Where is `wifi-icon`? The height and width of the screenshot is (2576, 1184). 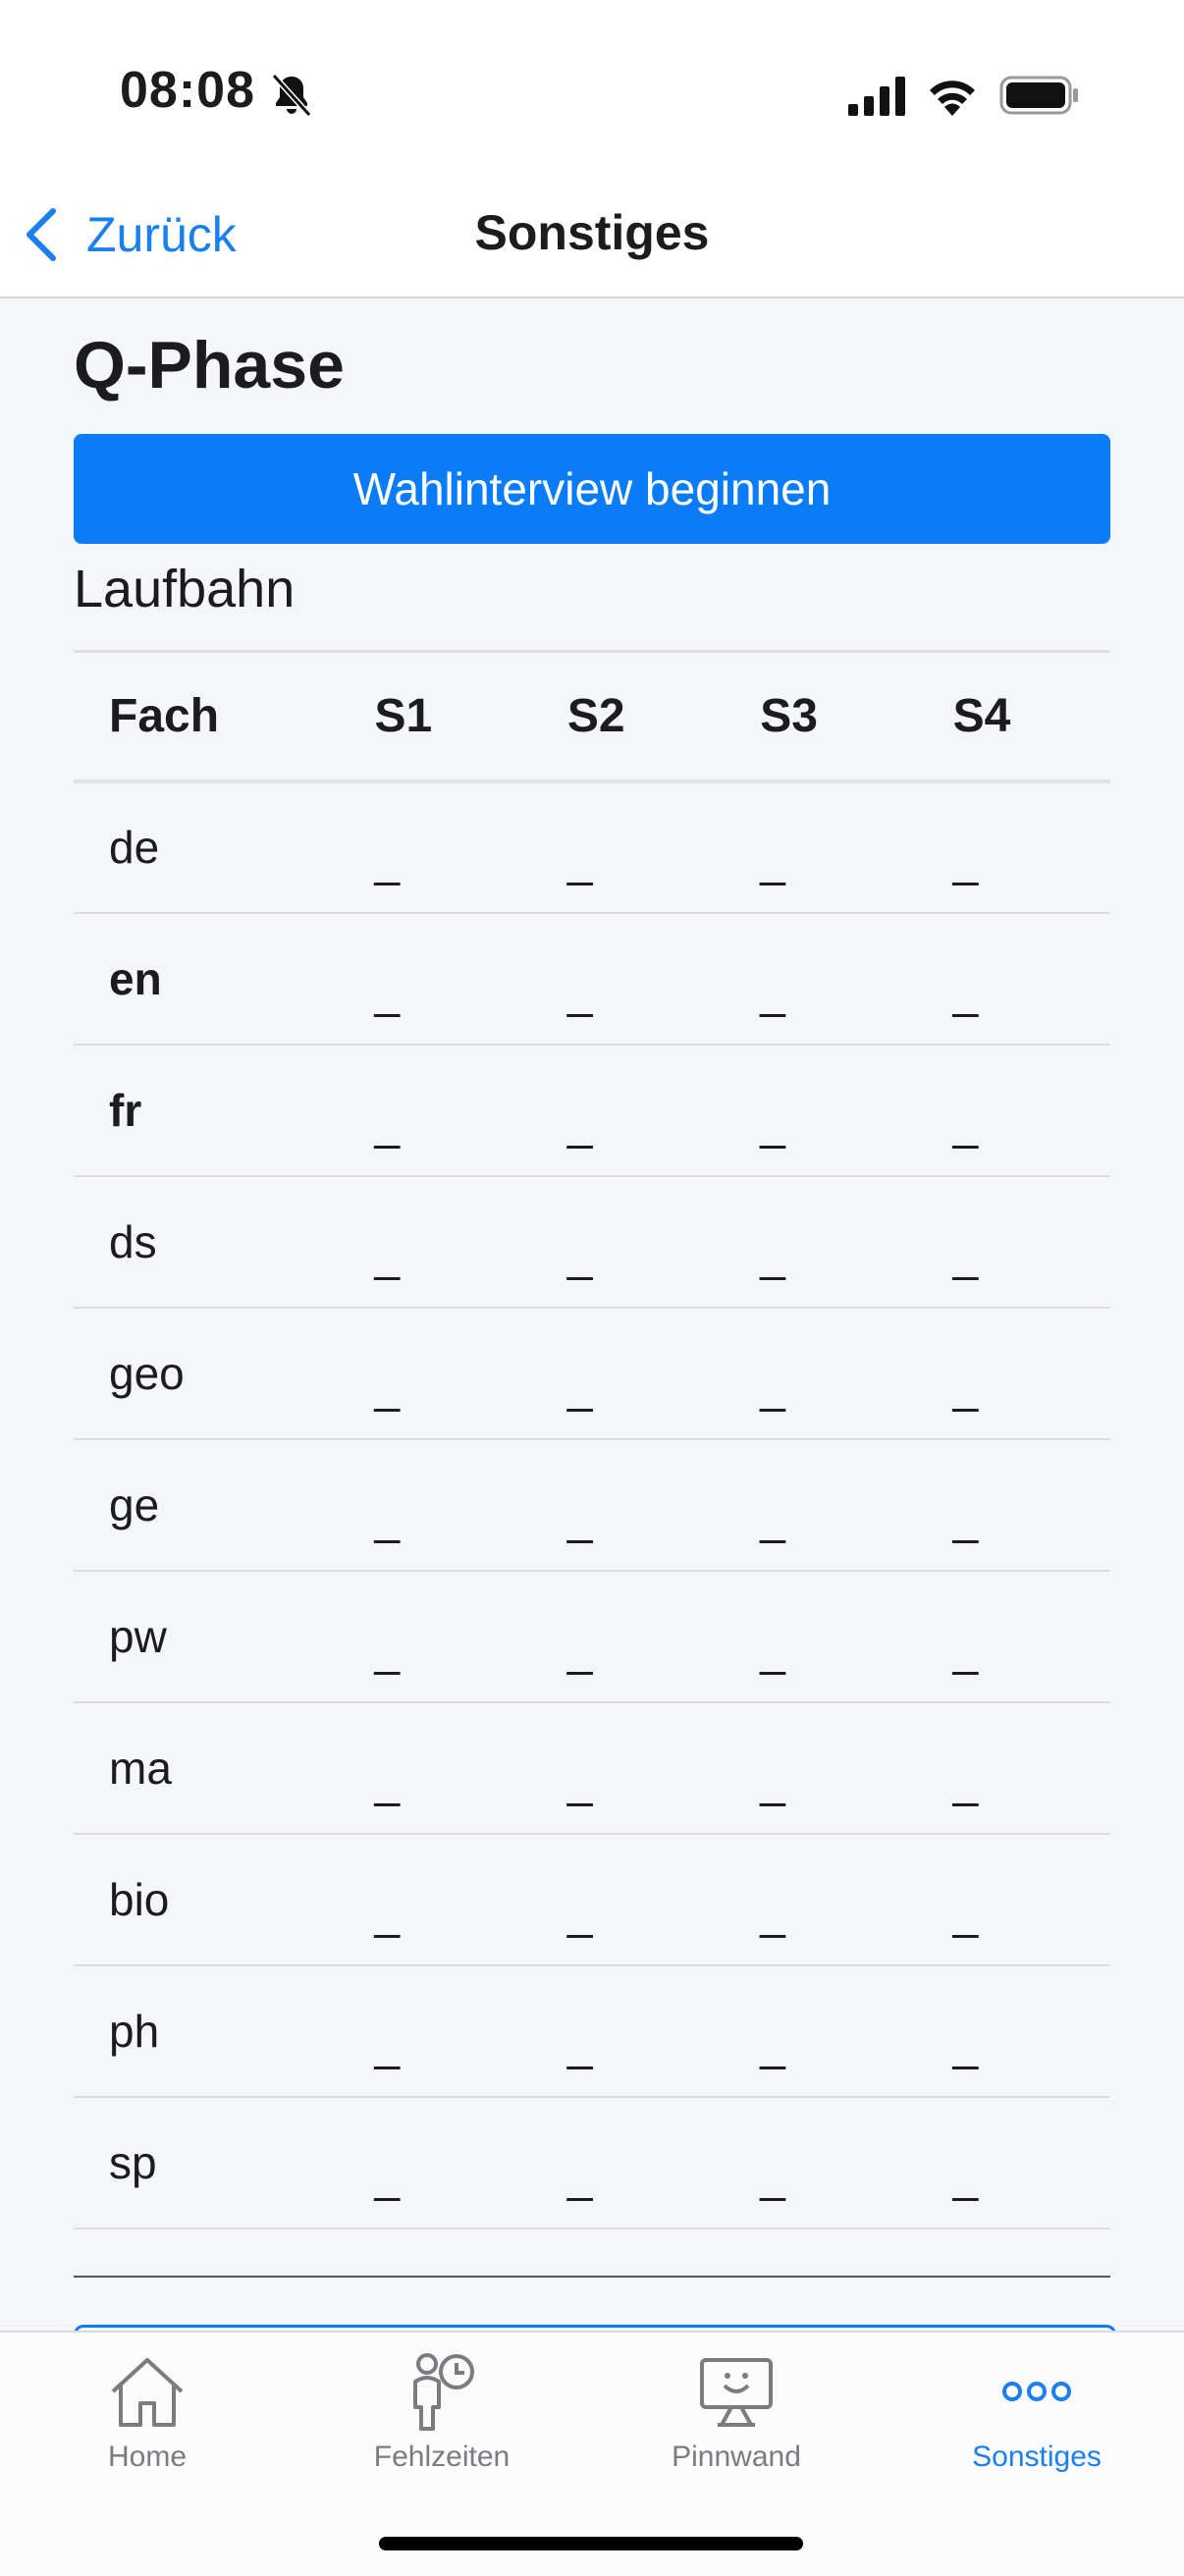
wifi-icon is located at coordinates (952, 98).